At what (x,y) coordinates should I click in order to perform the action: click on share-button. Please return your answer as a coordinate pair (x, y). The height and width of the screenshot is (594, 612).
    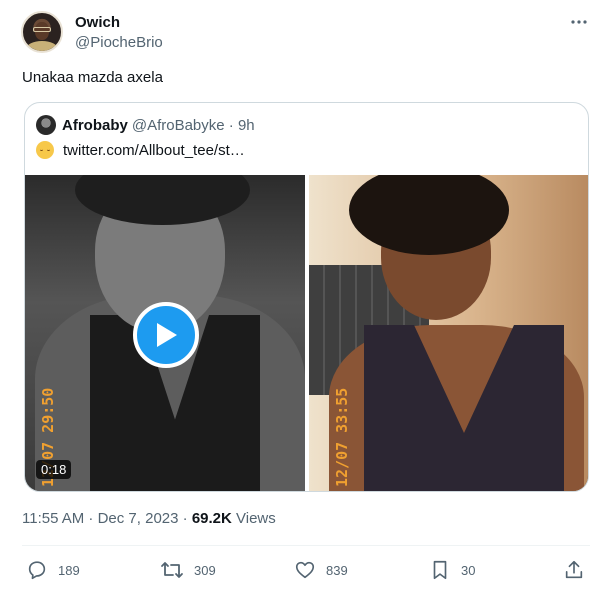
    Looking at the image, I should click on (579, 570).